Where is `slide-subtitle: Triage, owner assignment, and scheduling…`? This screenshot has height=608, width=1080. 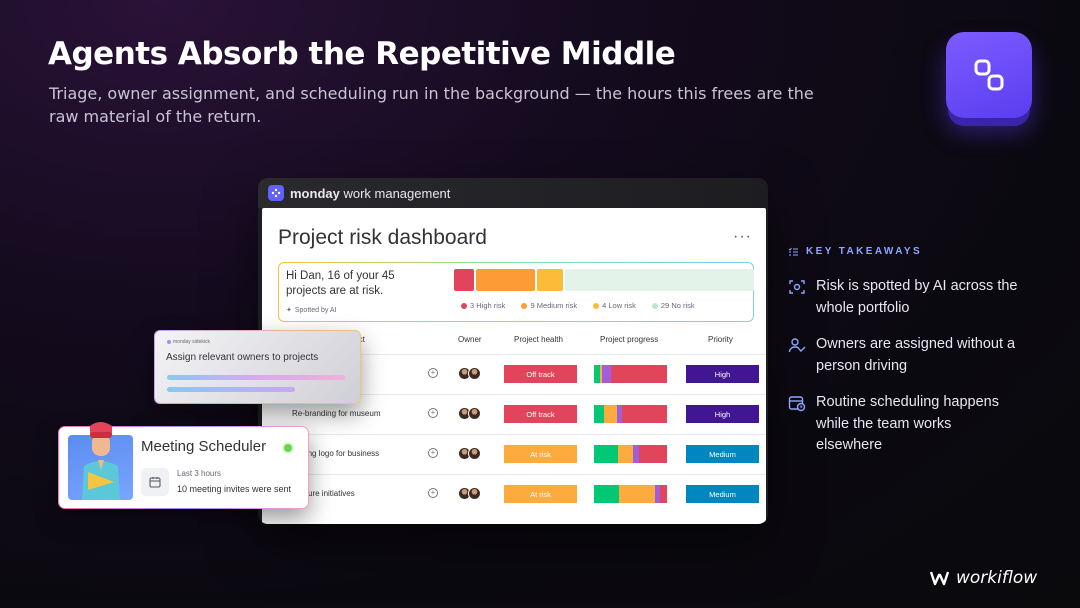
slide-subtitle: Triage, owner assignment, and scheduling… is located at coordinates (431, 105).